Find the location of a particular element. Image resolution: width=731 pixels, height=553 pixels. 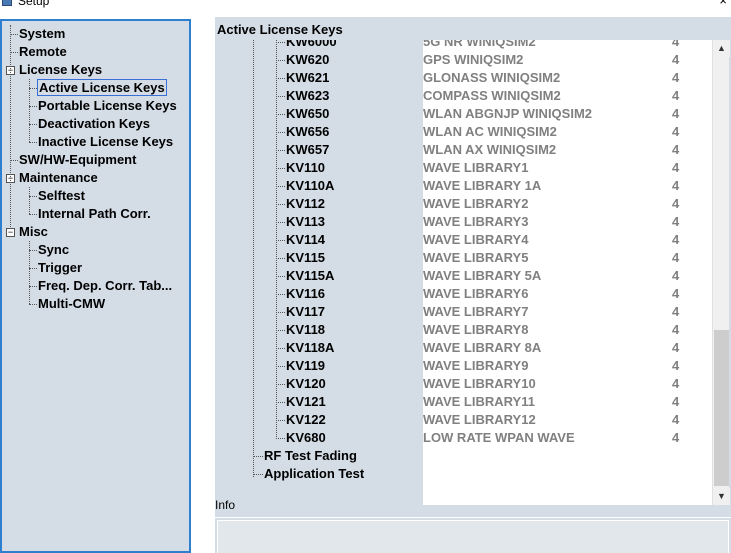

license-key-row: KV115A WAVE LIBRARY 5A 4 is located at coordinates (464, 276).